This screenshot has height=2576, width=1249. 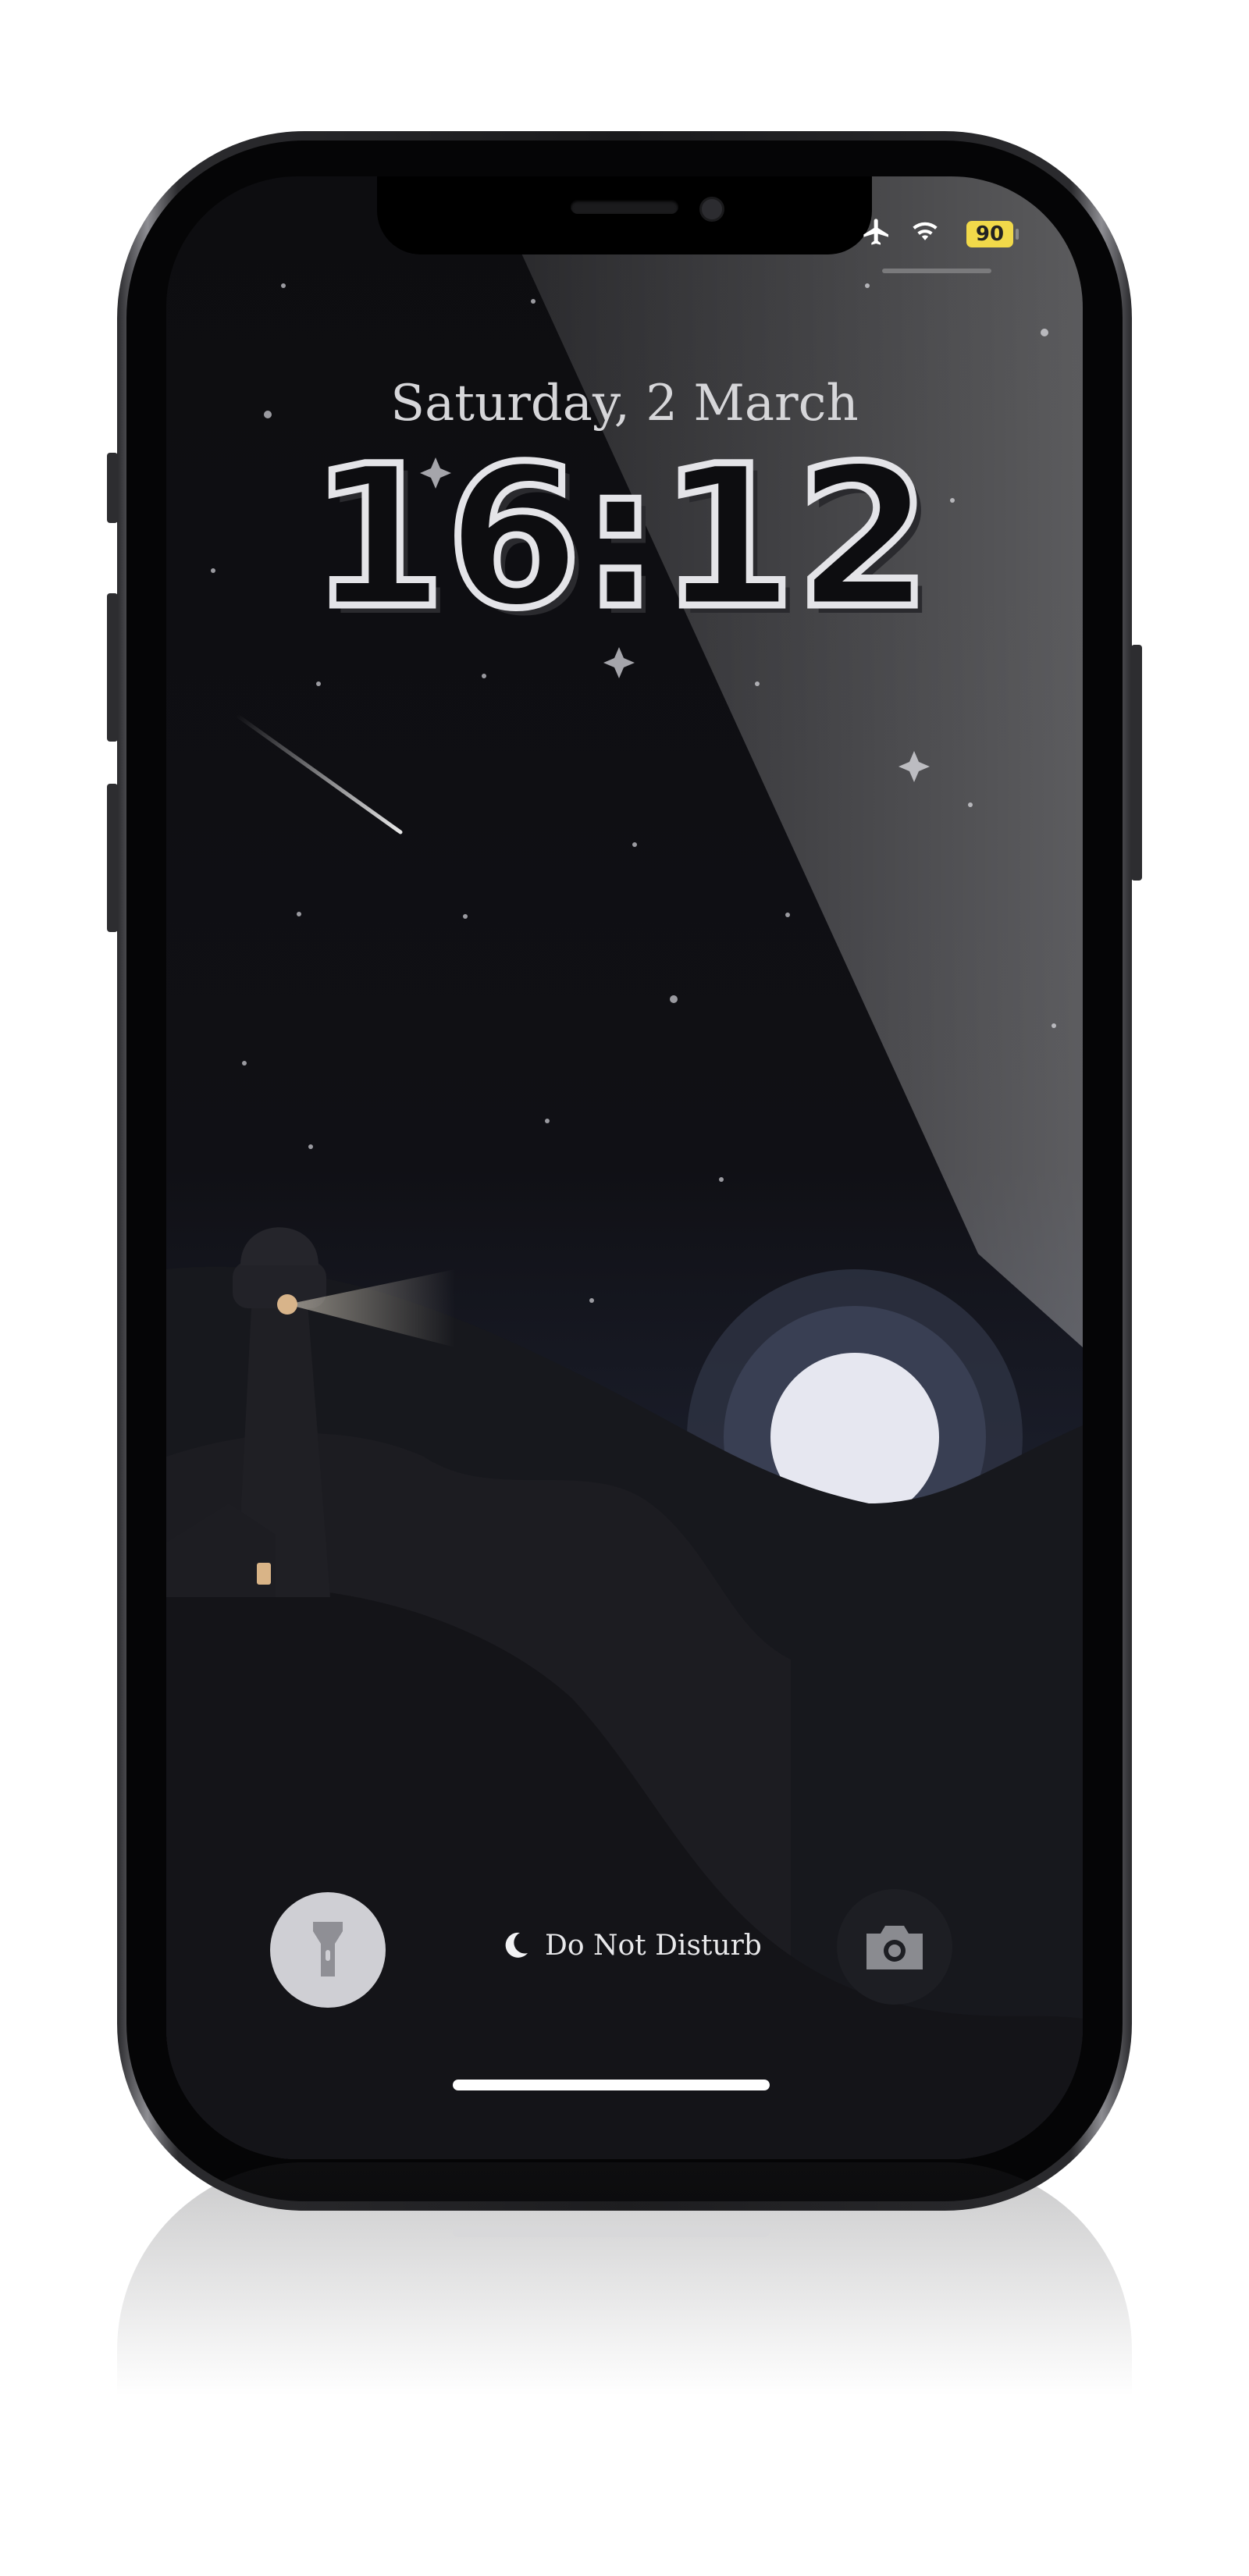 I want to click on camera-icon, so click(x=894, y=1947).